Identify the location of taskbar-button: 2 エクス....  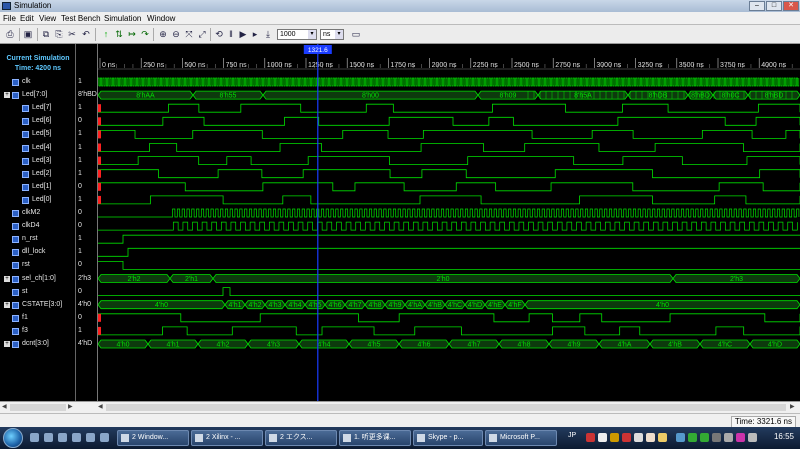
(301, 438).